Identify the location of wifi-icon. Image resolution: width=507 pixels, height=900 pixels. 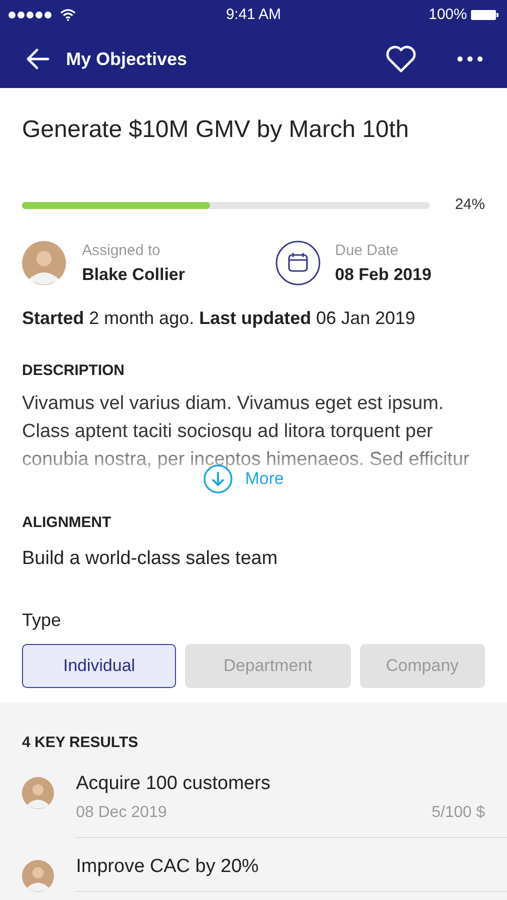
(68, 15).